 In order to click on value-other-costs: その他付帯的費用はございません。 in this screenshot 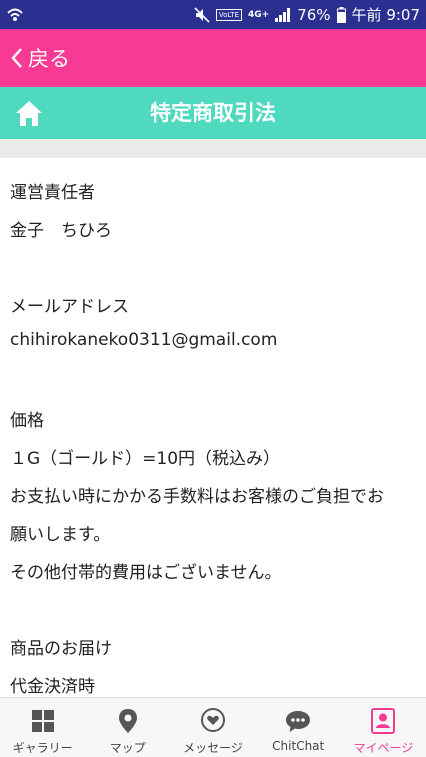, I will do `click(146, 573)`.